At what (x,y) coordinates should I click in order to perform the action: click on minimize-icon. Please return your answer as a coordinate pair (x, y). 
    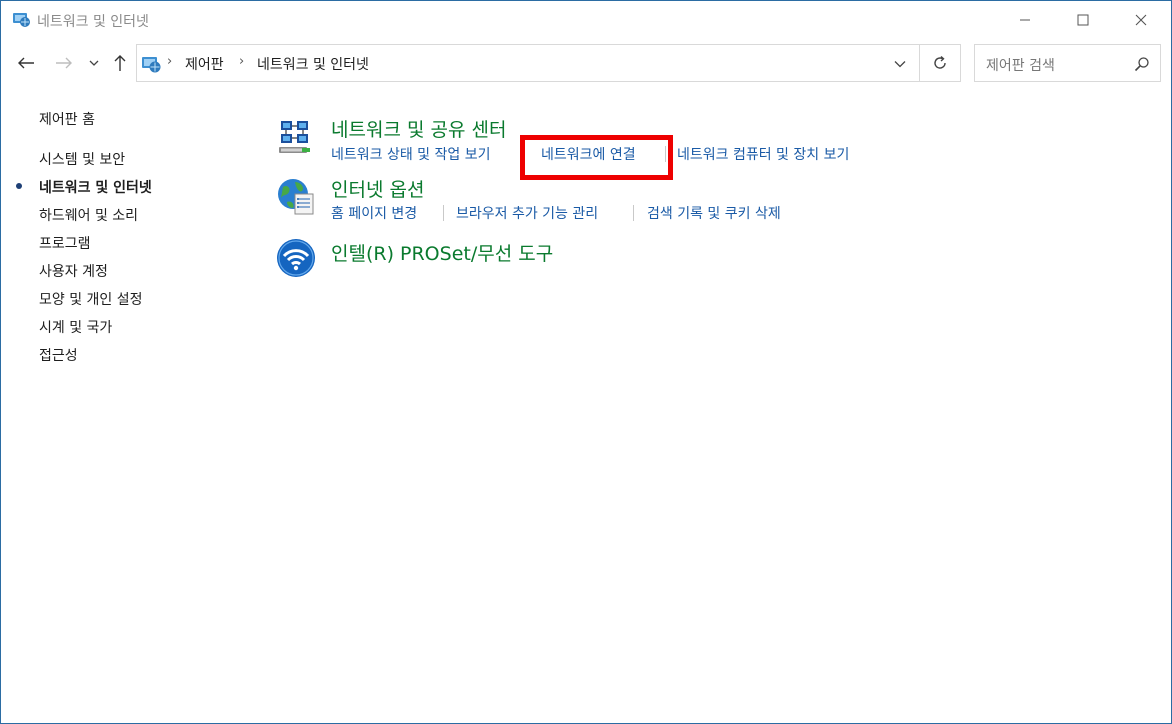
    Looking at the image, I should click on (1025, 20).